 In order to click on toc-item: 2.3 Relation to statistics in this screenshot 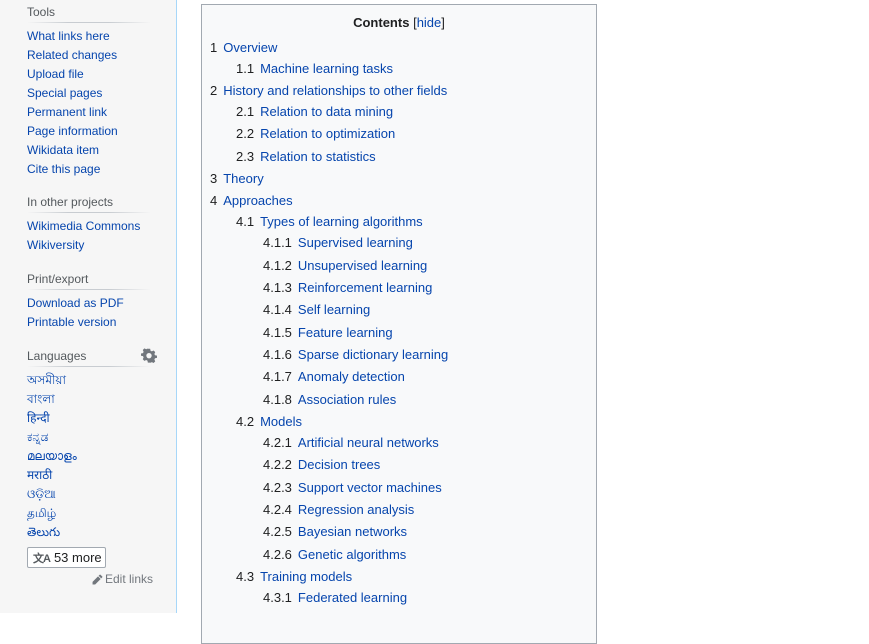, I will do `click(306, 156)`.